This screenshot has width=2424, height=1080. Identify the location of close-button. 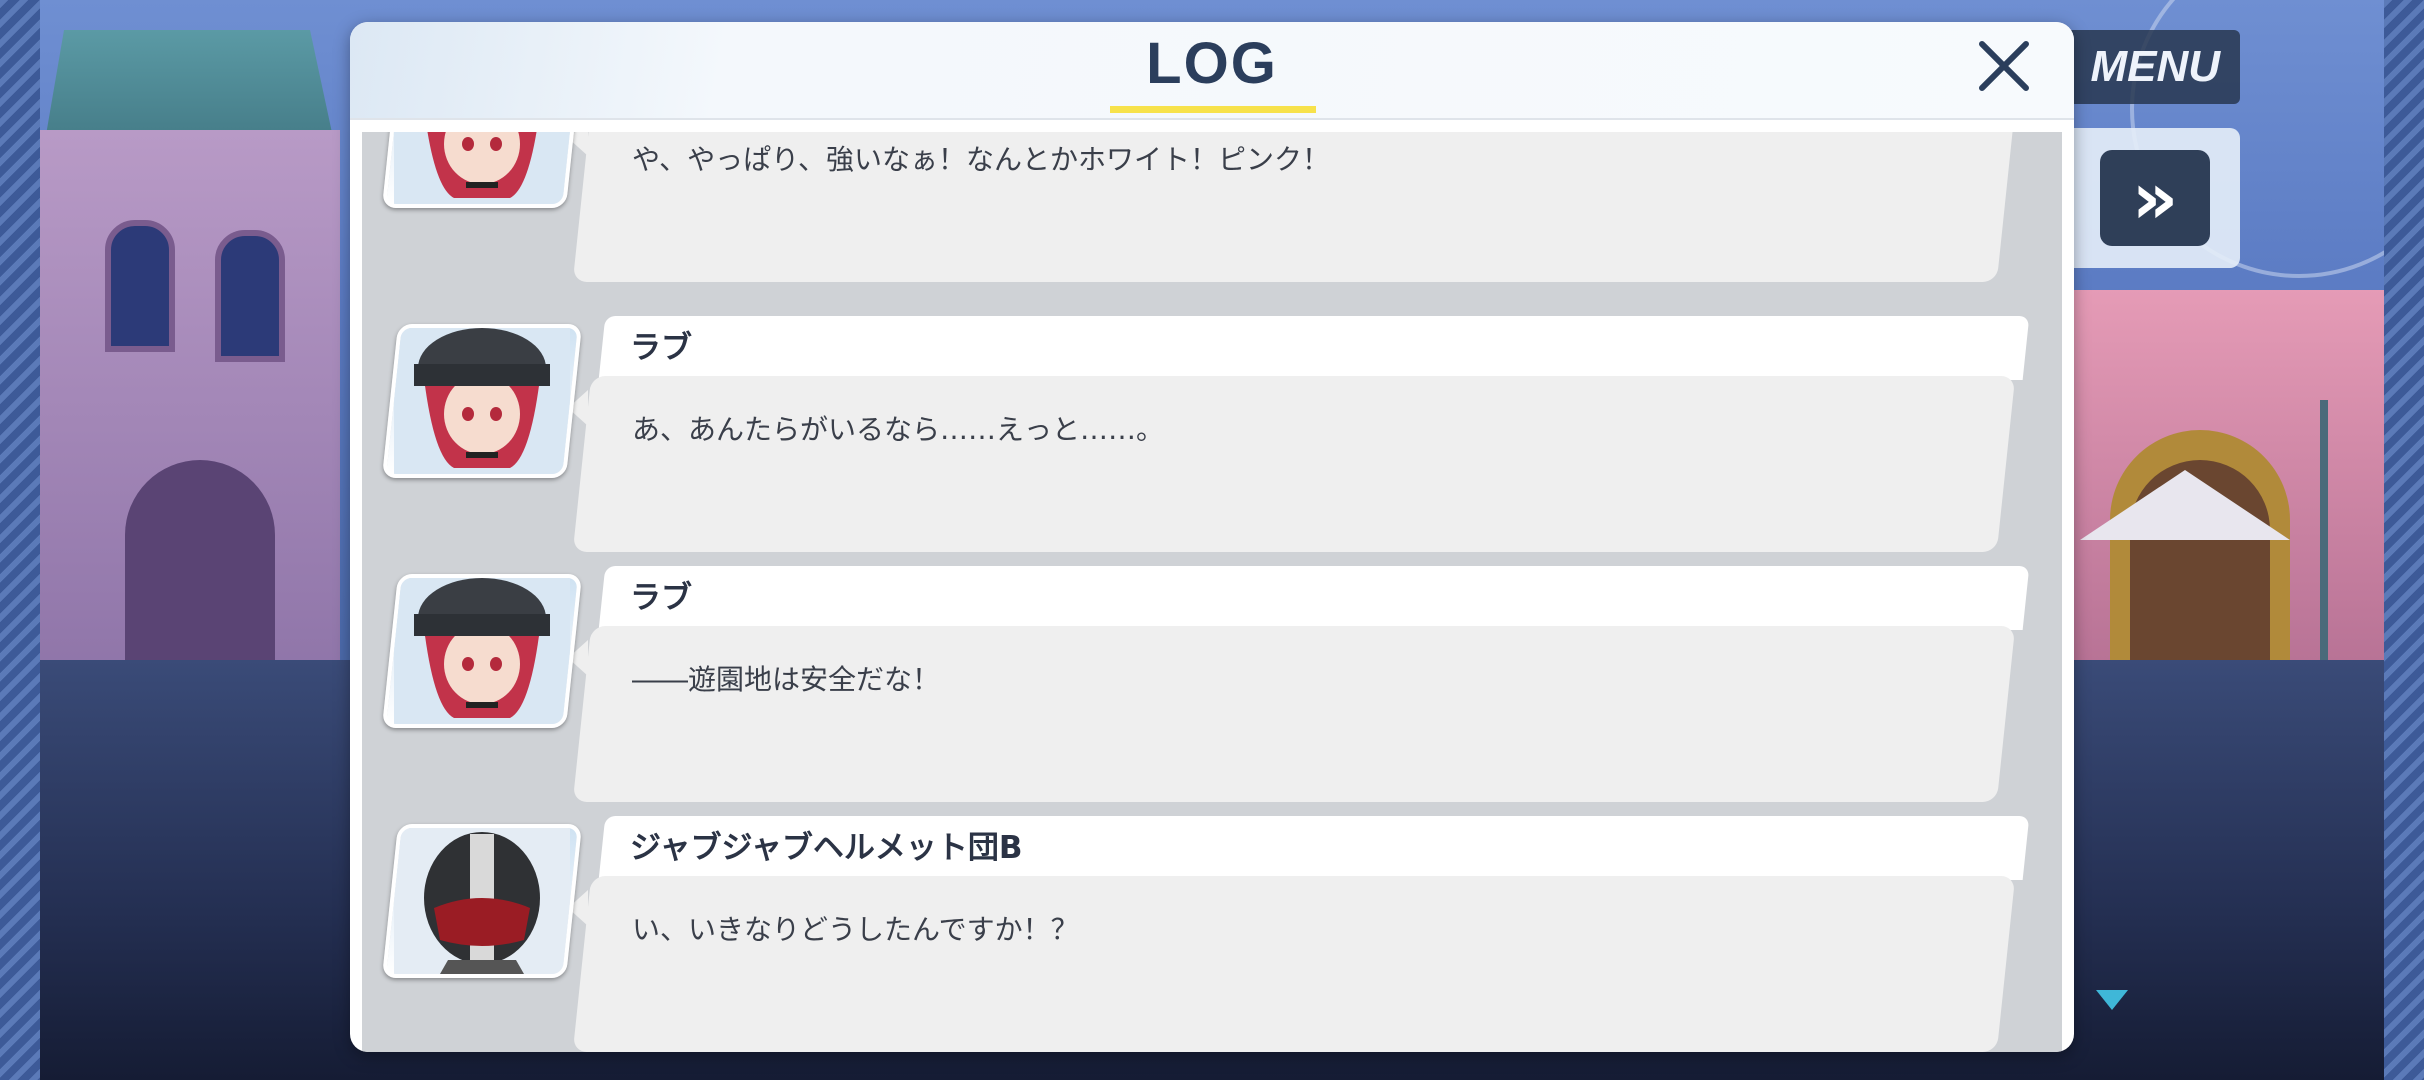
(2004, 66).